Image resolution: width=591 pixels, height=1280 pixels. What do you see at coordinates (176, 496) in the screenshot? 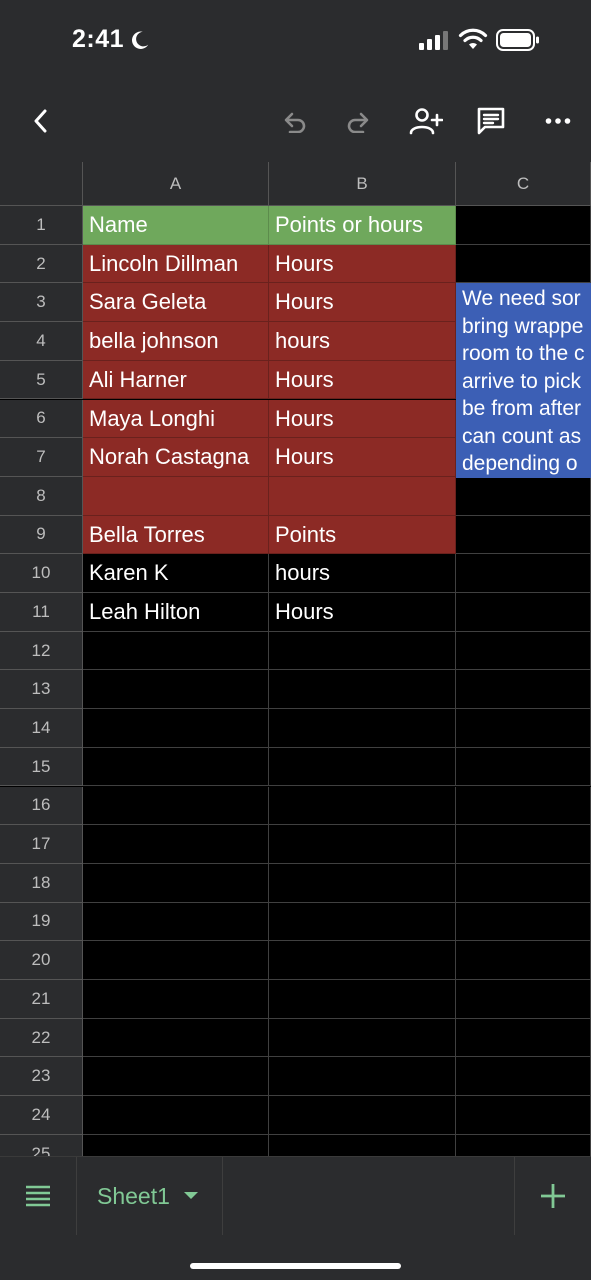
I see `cell-a8` at bounding box center [176, 496].